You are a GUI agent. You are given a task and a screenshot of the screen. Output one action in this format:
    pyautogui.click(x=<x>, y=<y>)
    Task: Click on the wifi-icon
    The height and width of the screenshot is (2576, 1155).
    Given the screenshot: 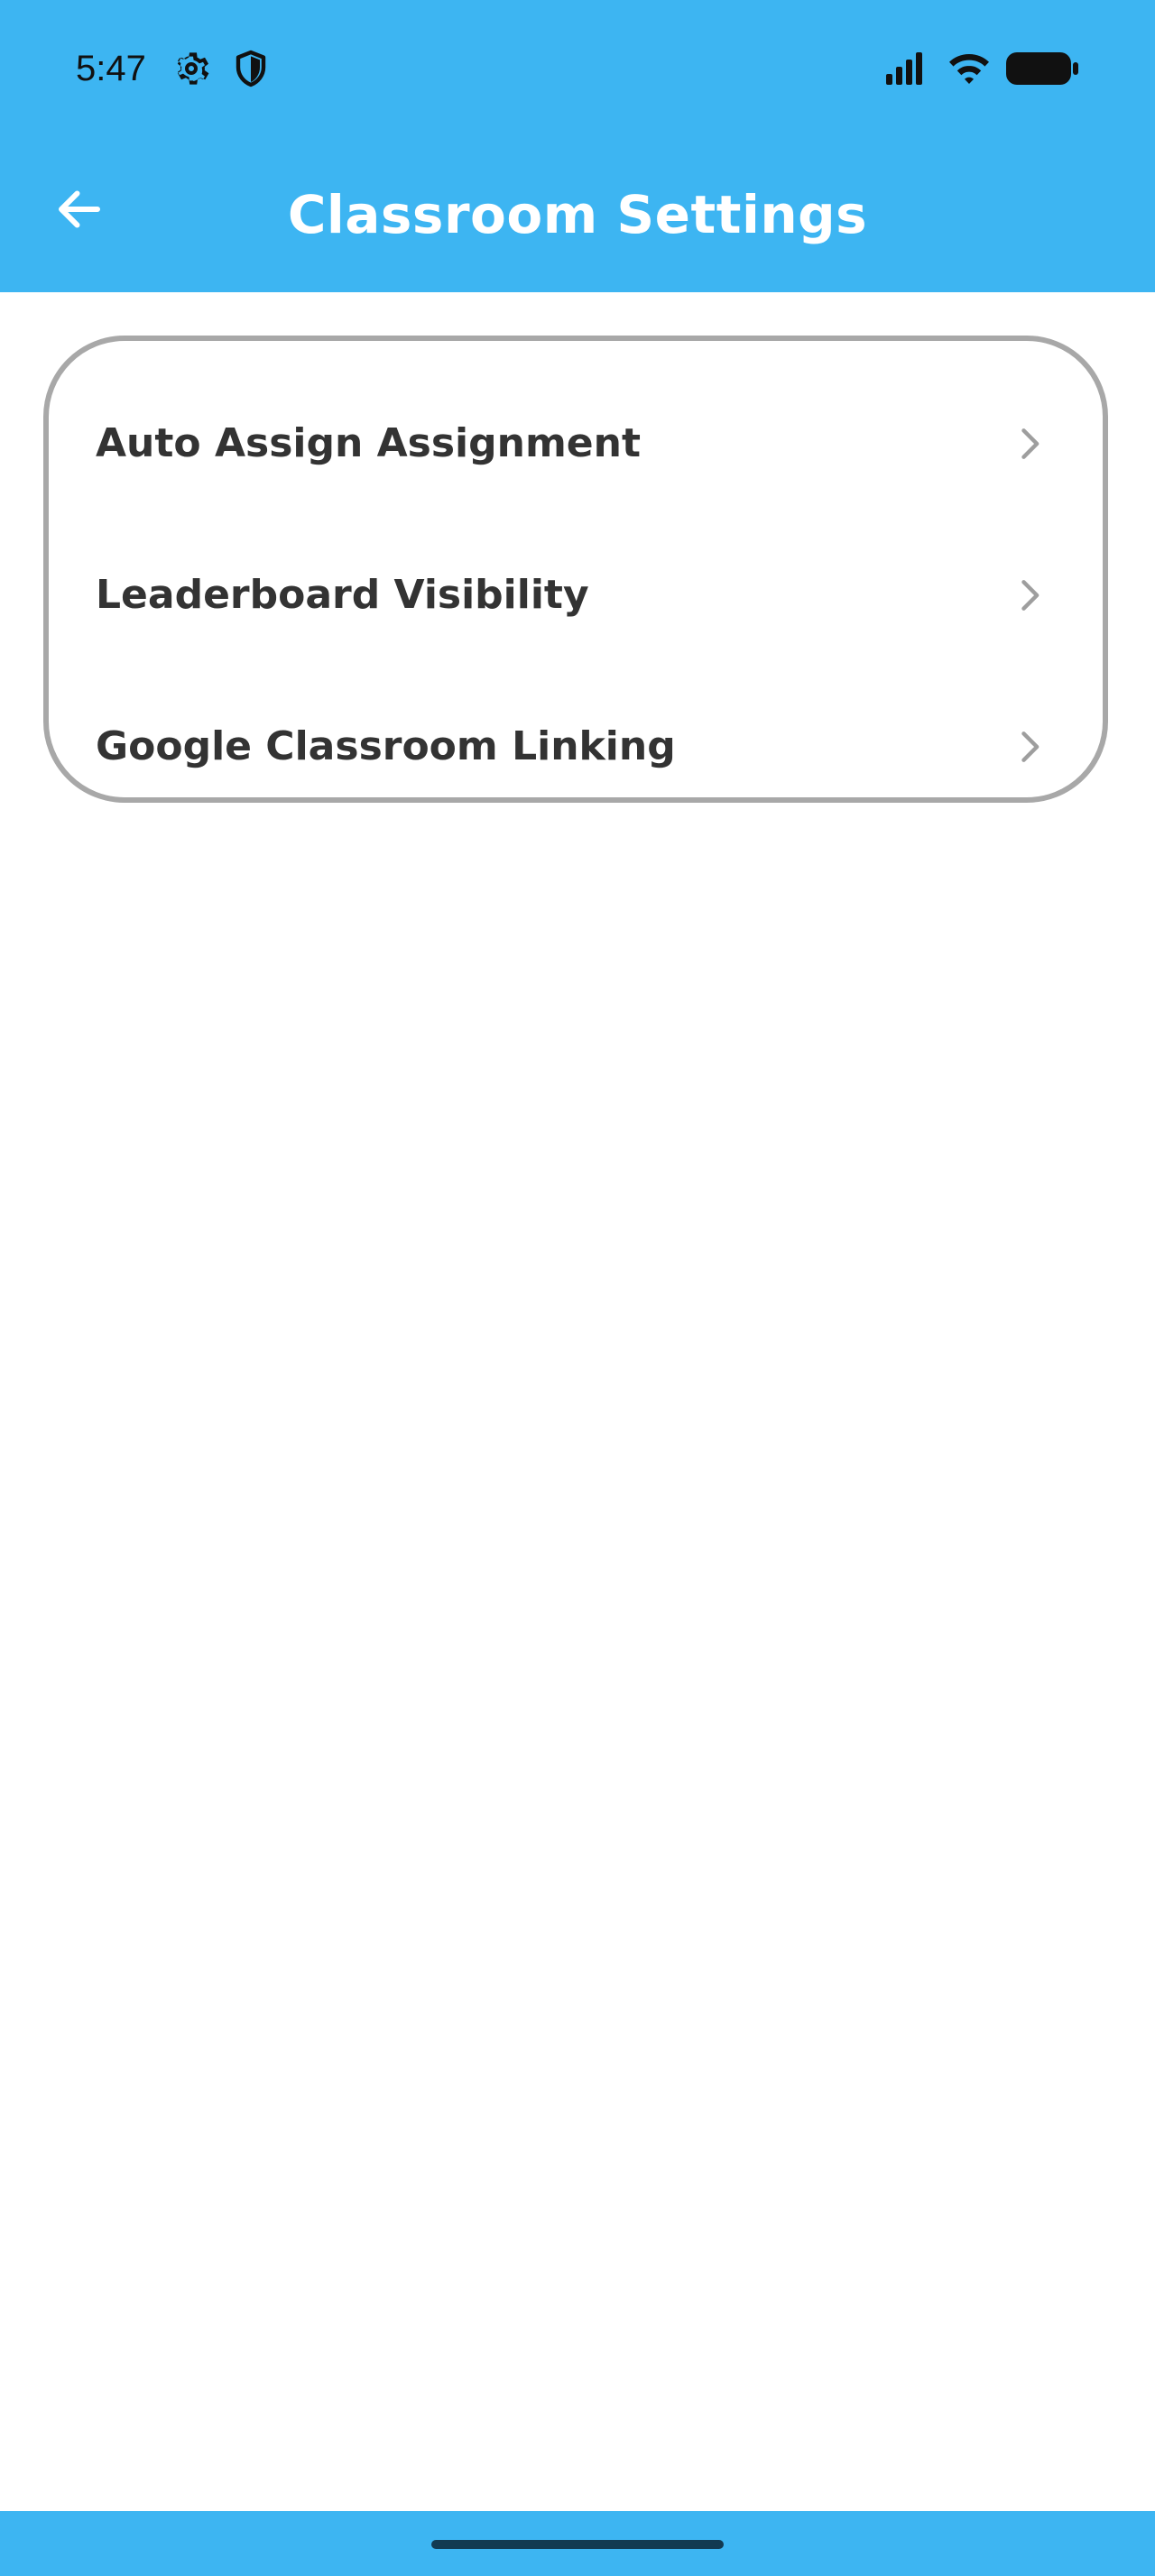 What is the action you would take?
    pyautogui.click(x=969, y=68)
    